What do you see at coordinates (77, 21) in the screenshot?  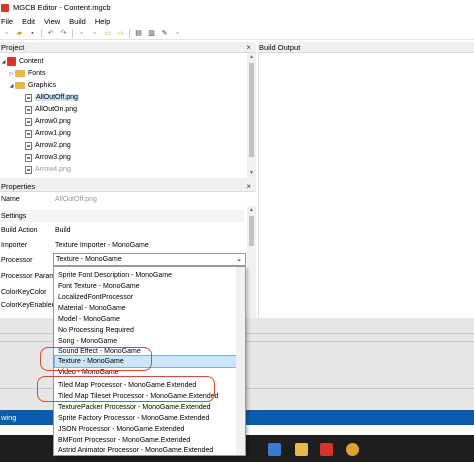 I see `menu-build: Build` at bounding box center [77, 21].